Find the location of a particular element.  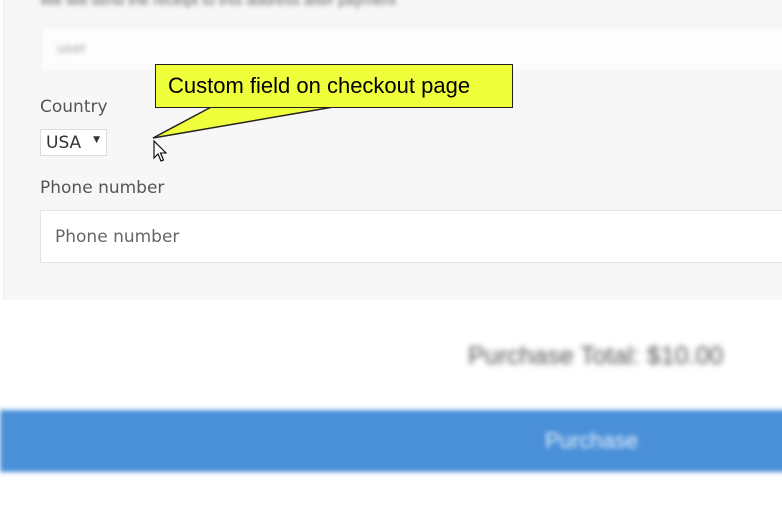

mouse-pointer-icon is located at coordinates (160, 151).